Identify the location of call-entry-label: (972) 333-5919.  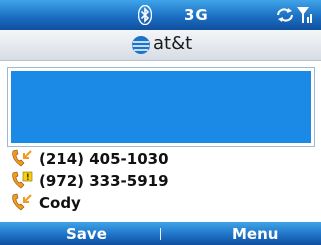
(104, 181).